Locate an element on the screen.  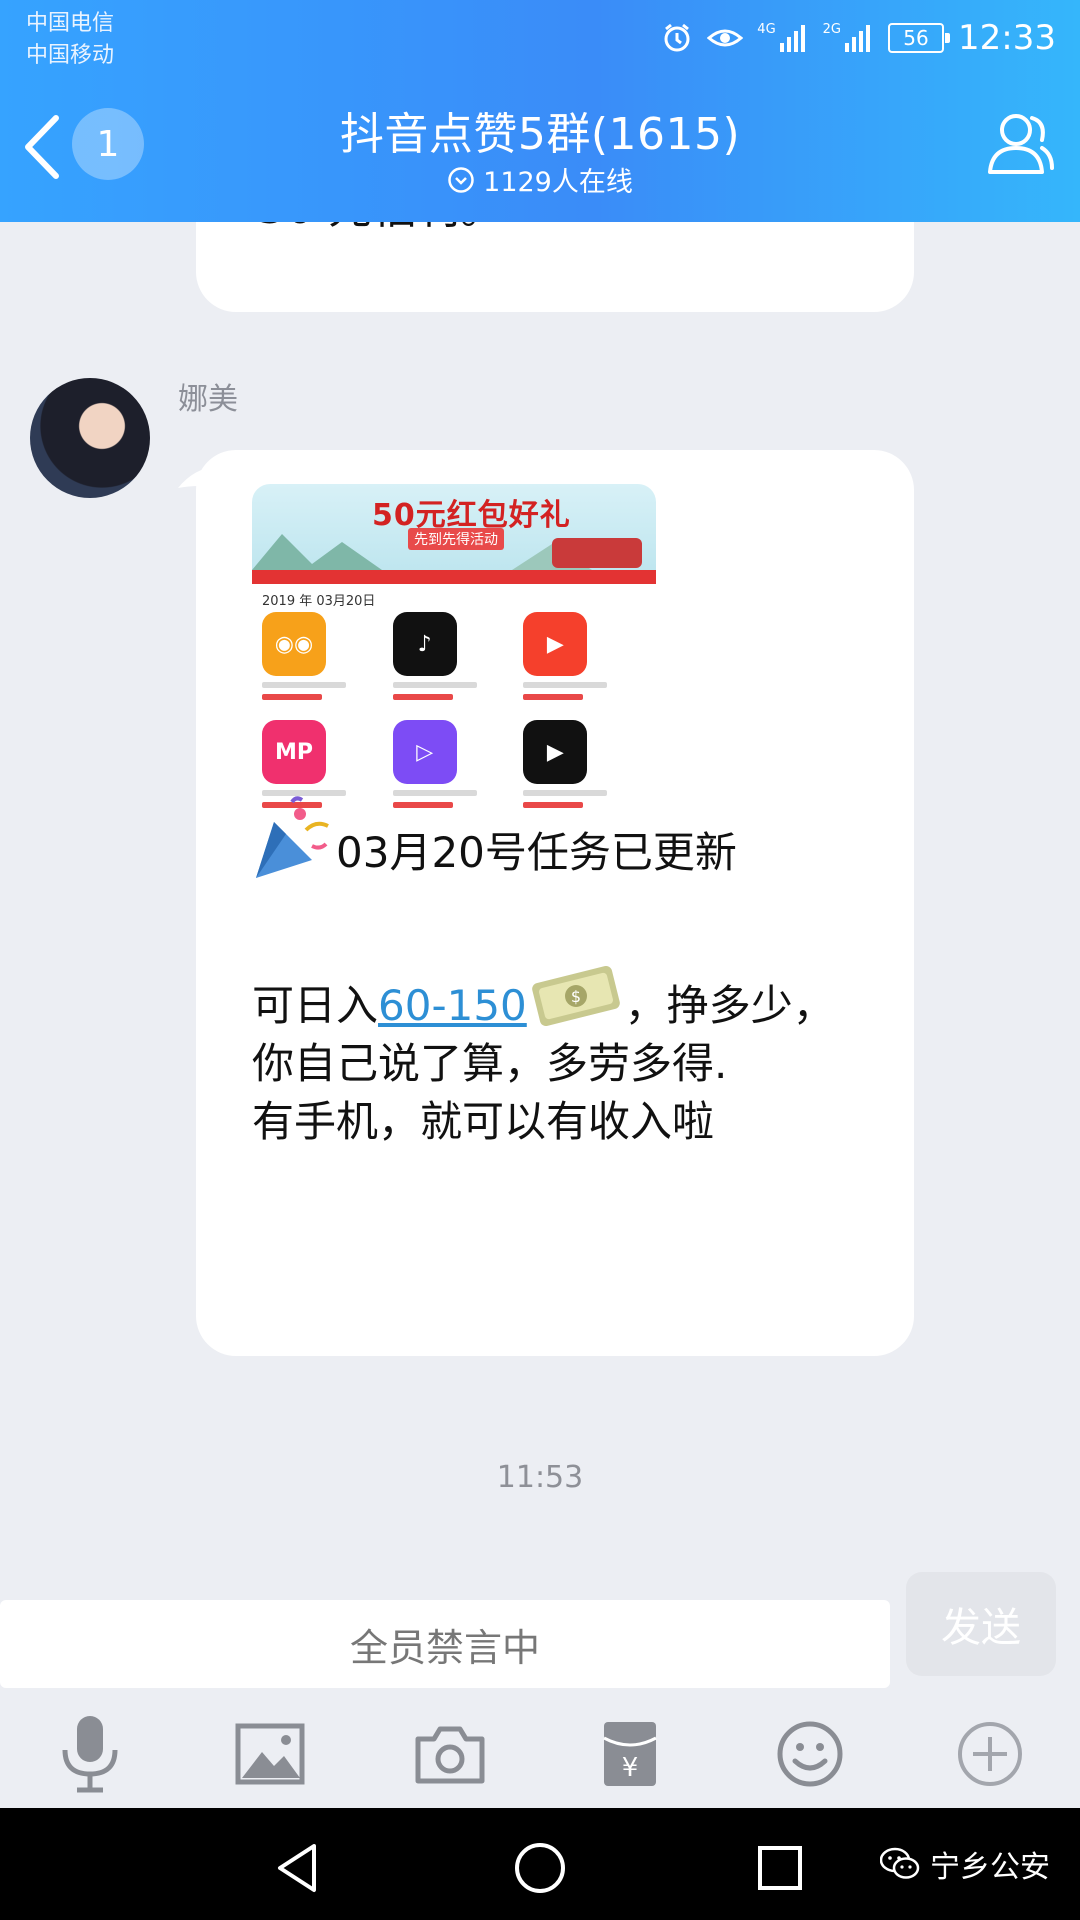
unread-badge: 1 is located at coordinates (108, 144).